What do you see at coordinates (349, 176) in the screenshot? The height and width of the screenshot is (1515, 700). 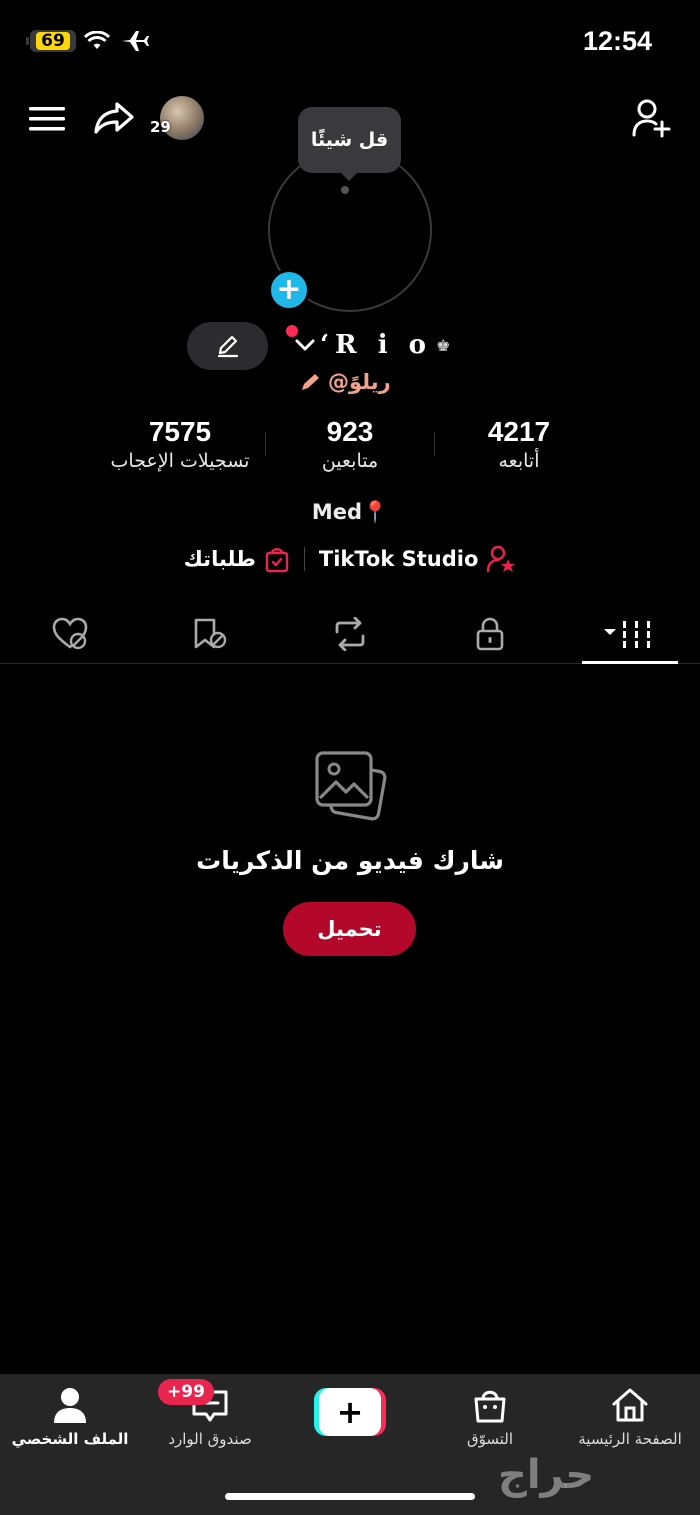 I see `bubble-tail` at bounding box center [349, 176].